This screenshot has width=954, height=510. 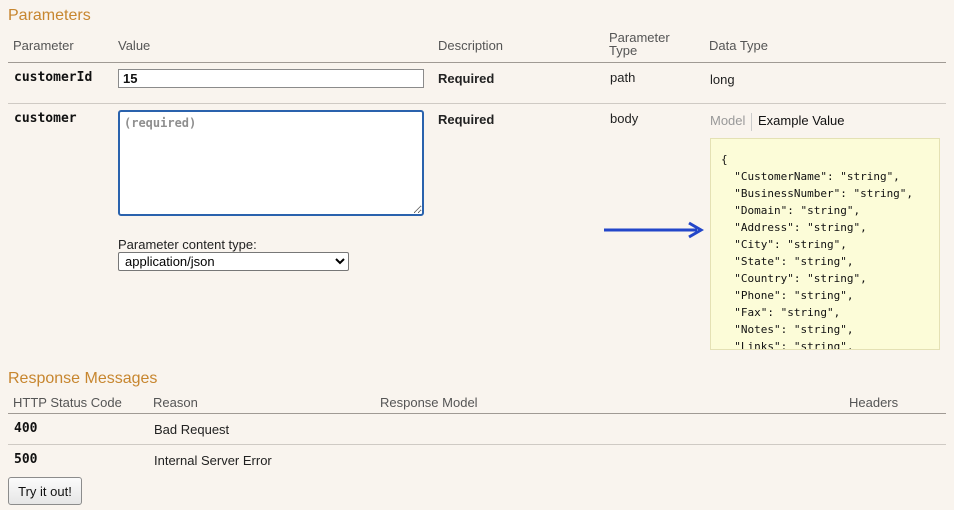 I want to click on param-name-customerid: customerId, so click(x=53, y=77).